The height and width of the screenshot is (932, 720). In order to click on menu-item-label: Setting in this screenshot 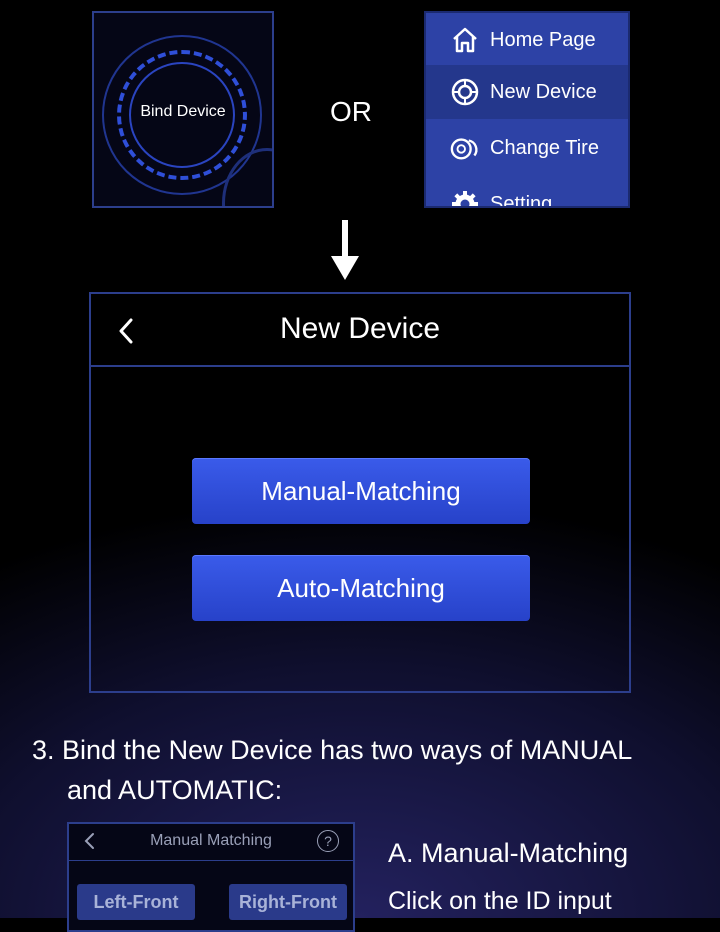, I will do `click(521, 200)`.